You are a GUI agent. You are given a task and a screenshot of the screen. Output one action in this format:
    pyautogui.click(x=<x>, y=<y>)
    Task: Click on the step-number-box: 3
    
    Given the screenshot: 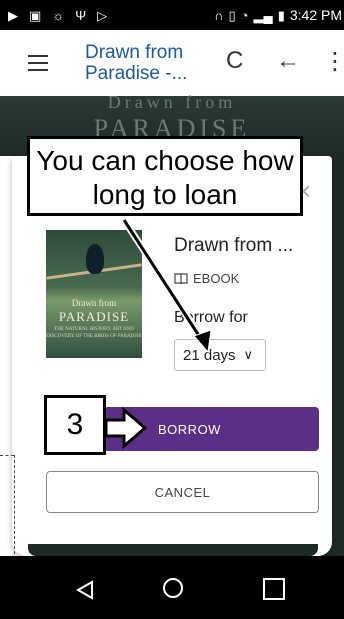 What is the action you would take?
    pyautogui.click(x=75, y=425)
    